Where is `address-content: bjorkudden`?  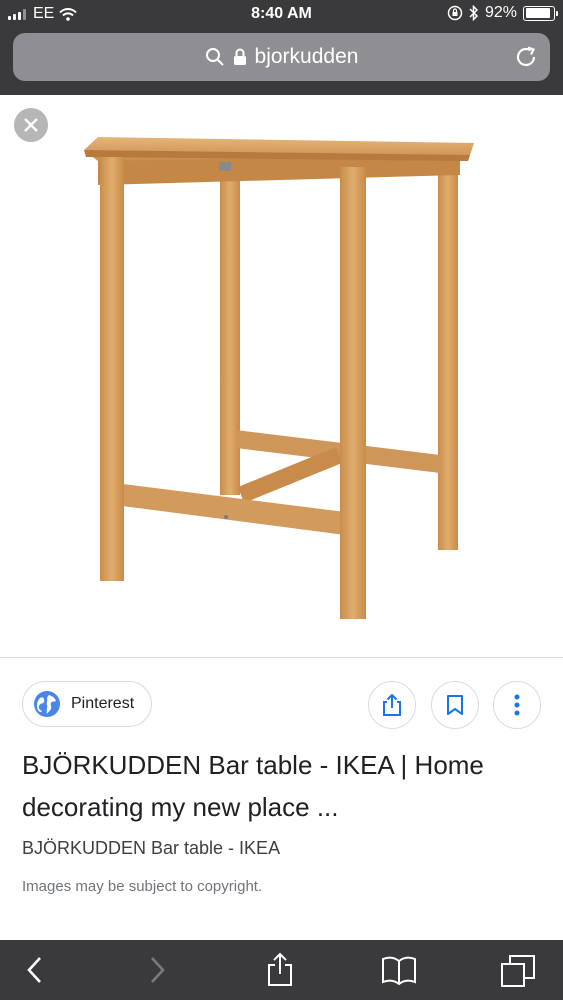 address-content: bjorkudden is located at coordinates (281, 57).